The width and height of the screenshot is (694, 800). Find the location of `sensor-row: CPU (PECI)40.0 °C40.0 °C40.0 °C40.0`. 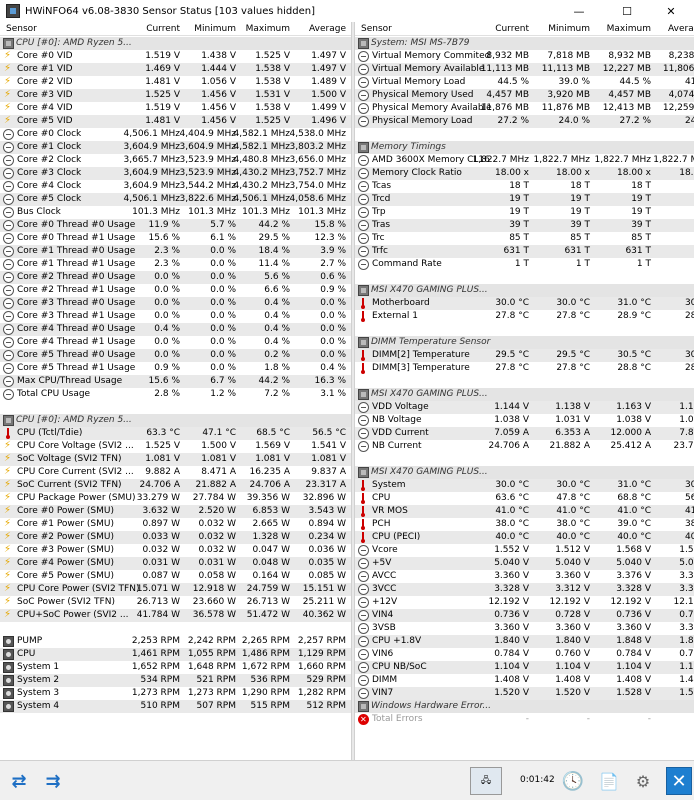

sensor-row: CPU (PECI)40.0 °C40.0 °C40.0 °C40.0 is located at coordinates (524, 537).